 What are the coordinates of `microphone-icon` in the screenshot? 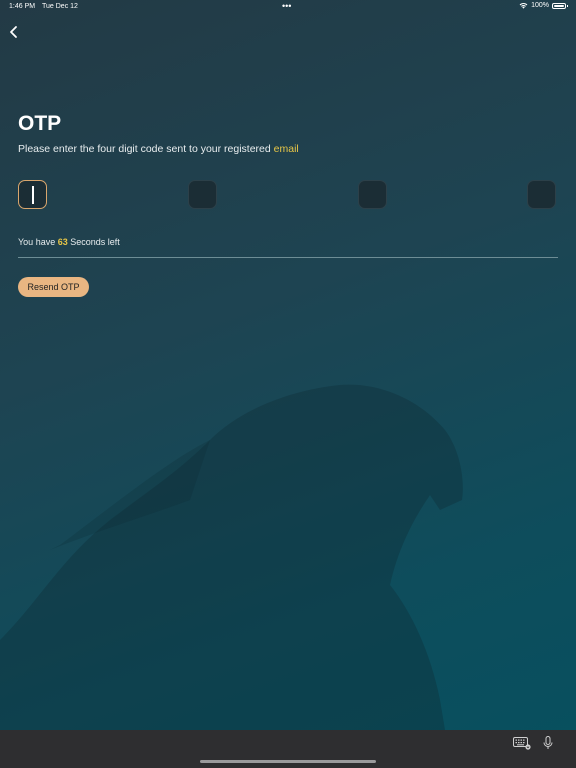 It's located at (548, 743).